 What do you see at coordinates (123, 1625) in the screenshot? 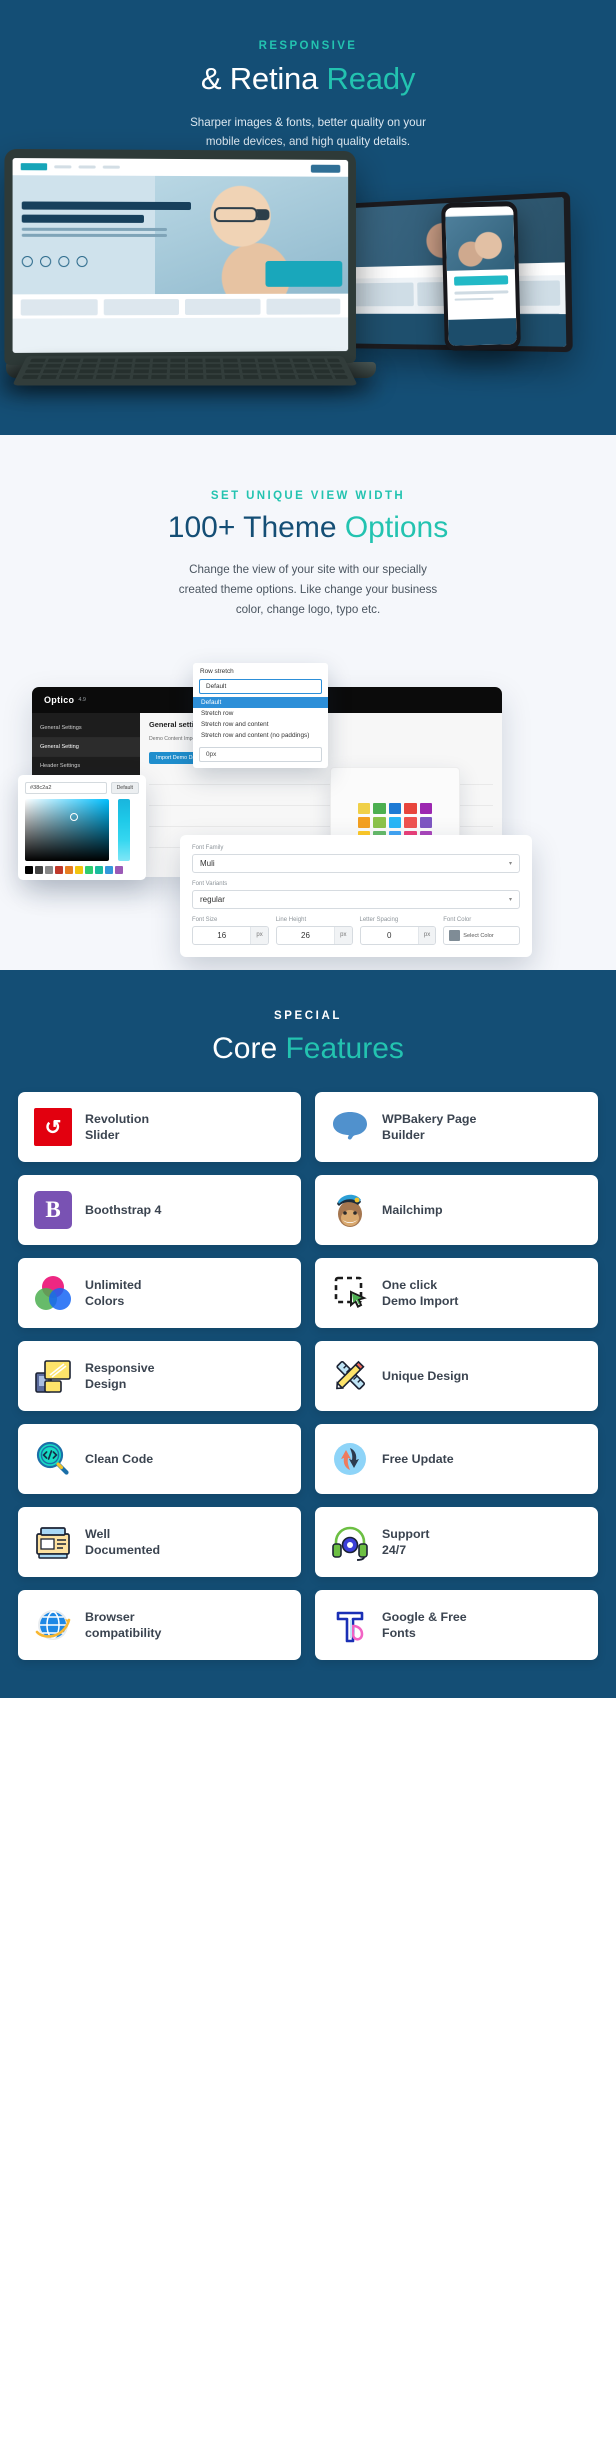
I see `feature-label-browser-compatibility: Browser compatibility` at bounding box center [123, 1625].